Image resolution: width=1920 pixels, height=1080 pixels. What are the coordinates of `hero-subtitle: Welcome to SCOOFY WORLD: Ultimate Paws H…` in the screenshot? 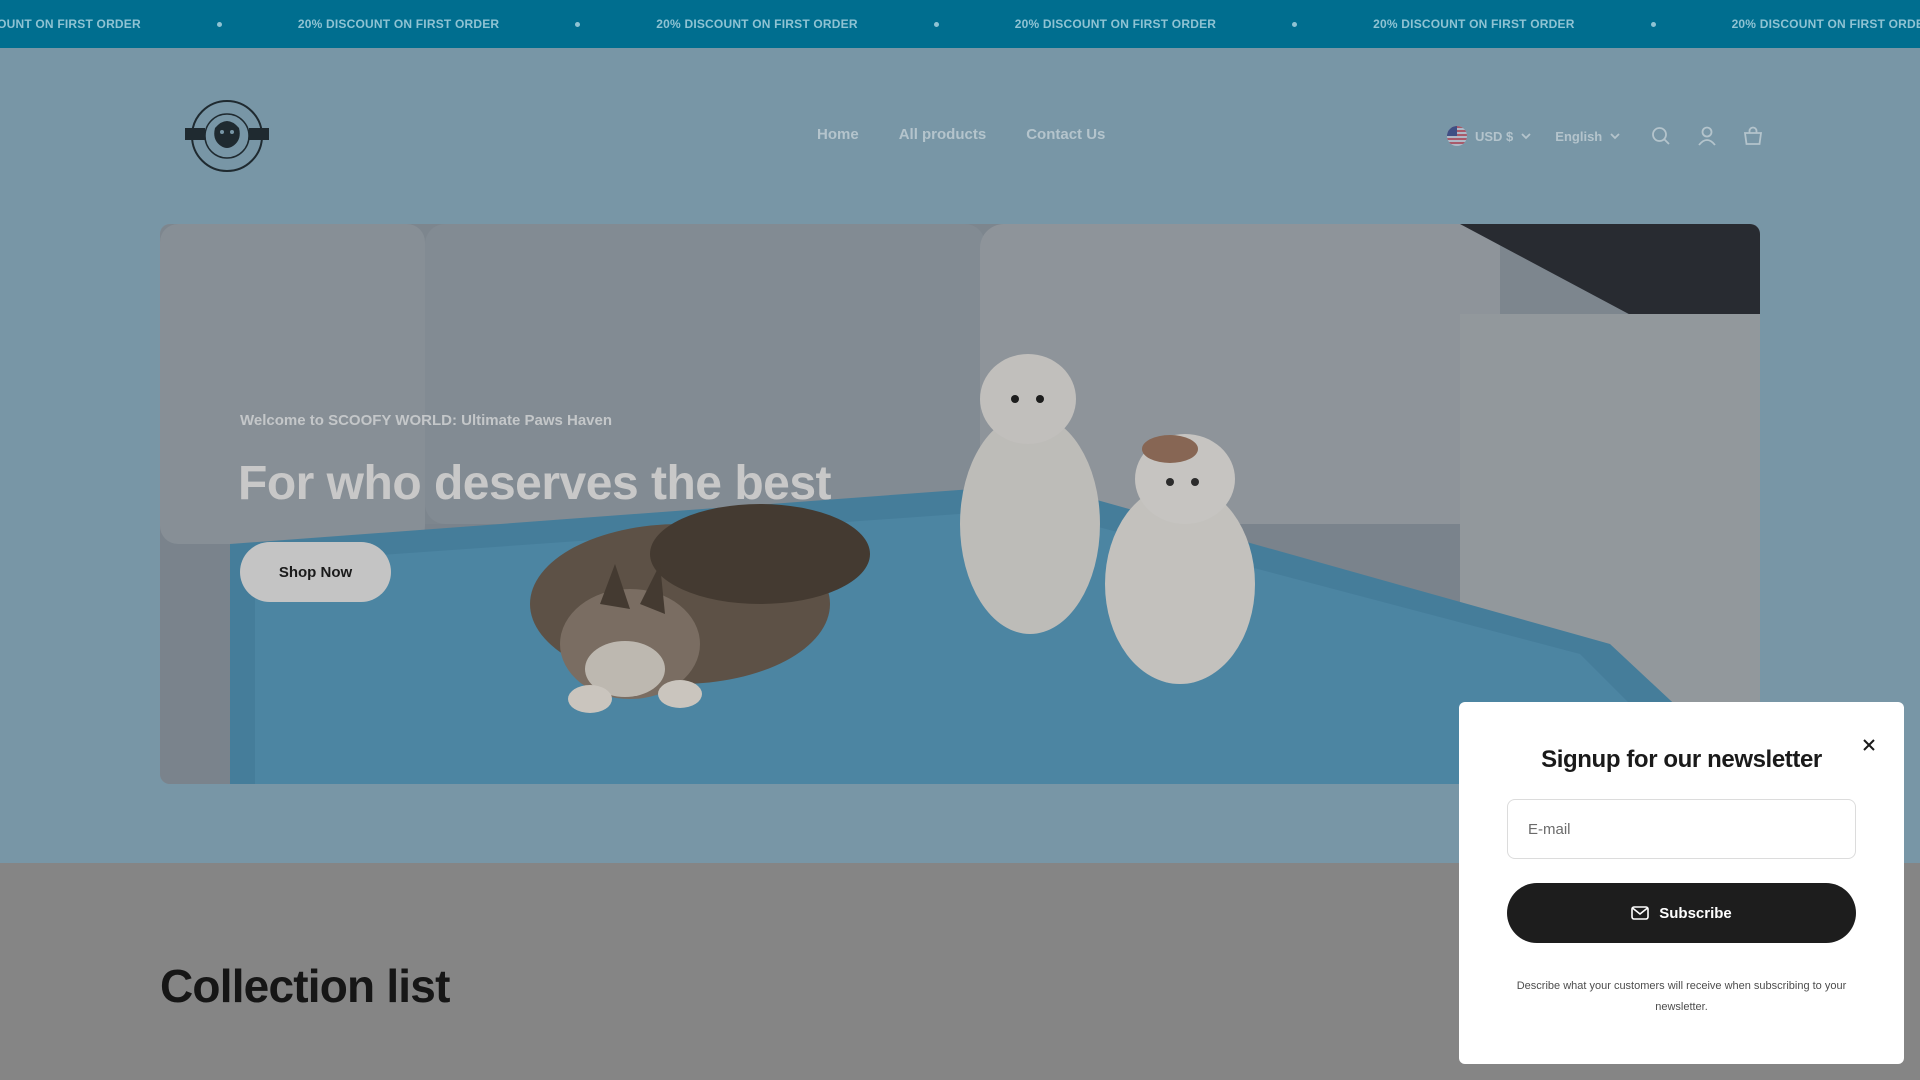 It's located at (426, 420).